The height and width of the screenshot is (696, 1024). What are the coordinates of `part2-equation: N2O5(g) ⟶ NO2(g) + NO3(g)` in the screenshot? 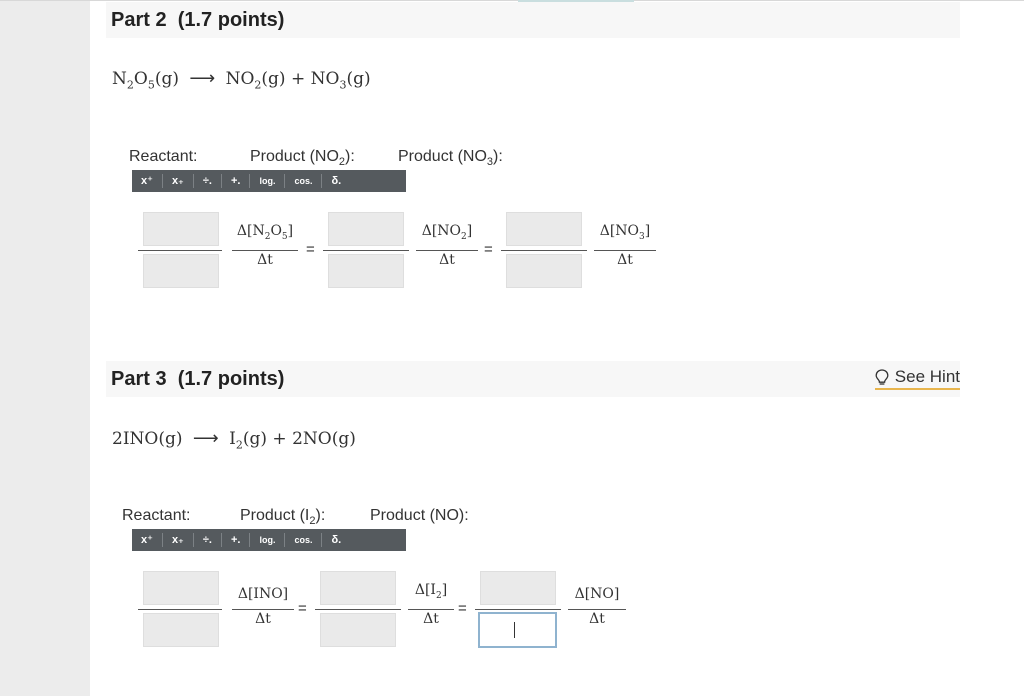 It's located at (241, 80).